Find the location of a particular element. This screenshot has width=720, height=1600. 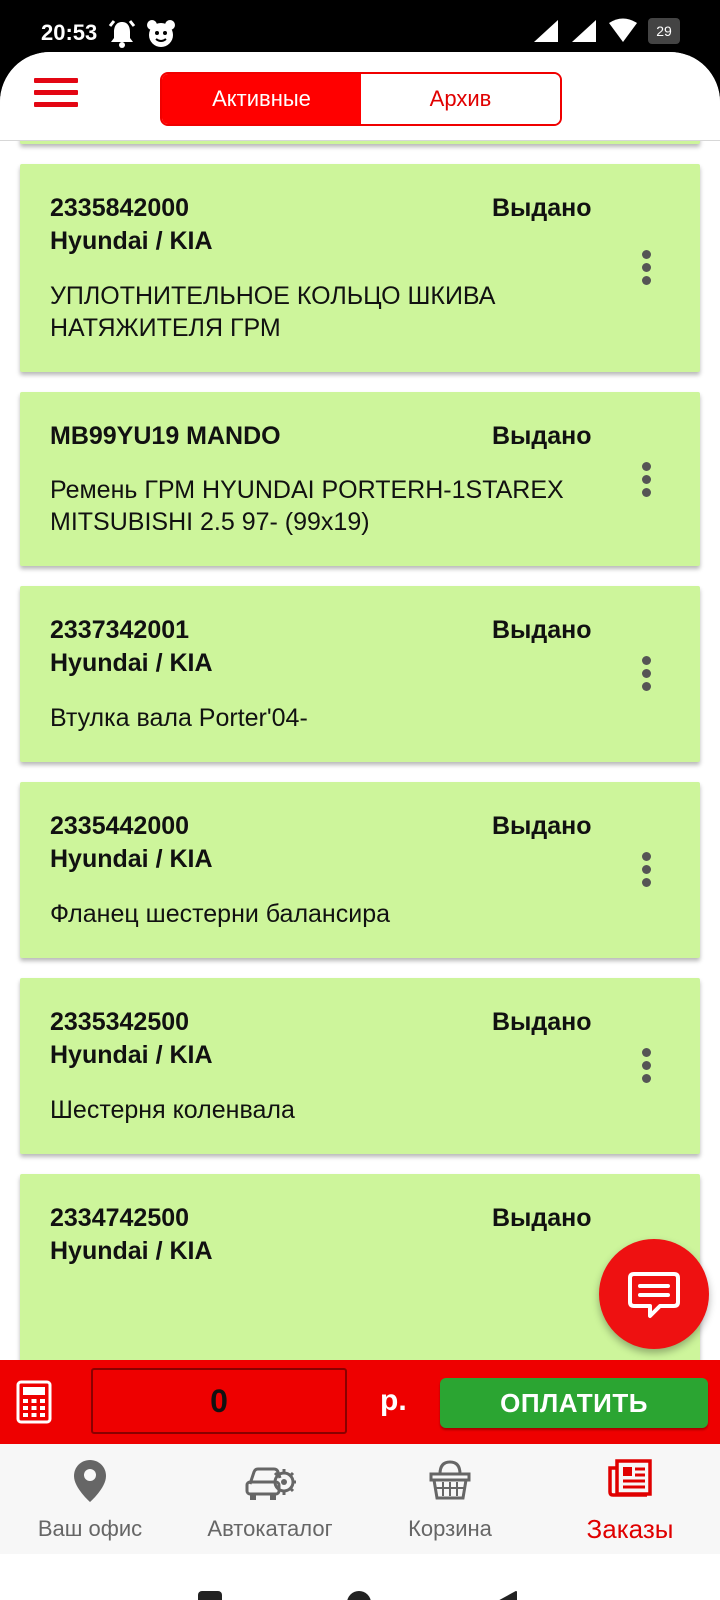

chat-button is located at coordinates (654, 1294).